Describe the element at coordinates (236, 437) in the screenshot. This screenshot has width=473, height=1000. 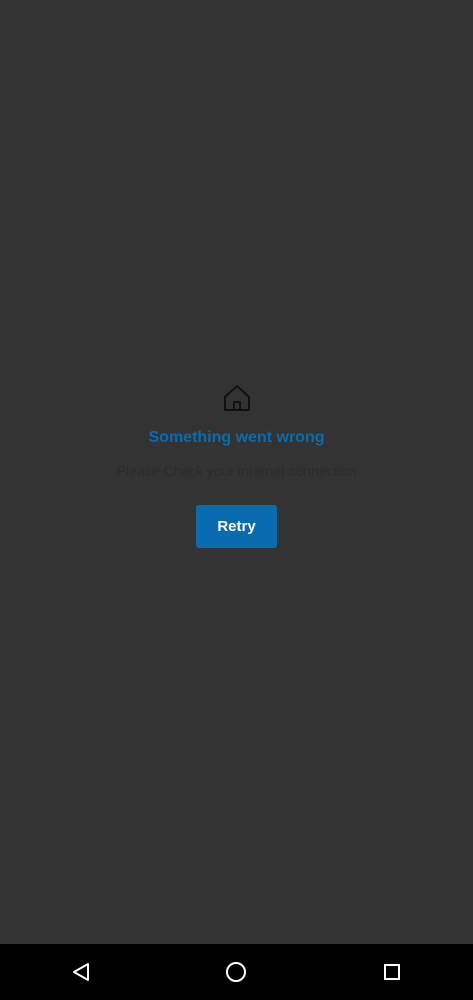
I see `error-title: Something went wrong` at that location.